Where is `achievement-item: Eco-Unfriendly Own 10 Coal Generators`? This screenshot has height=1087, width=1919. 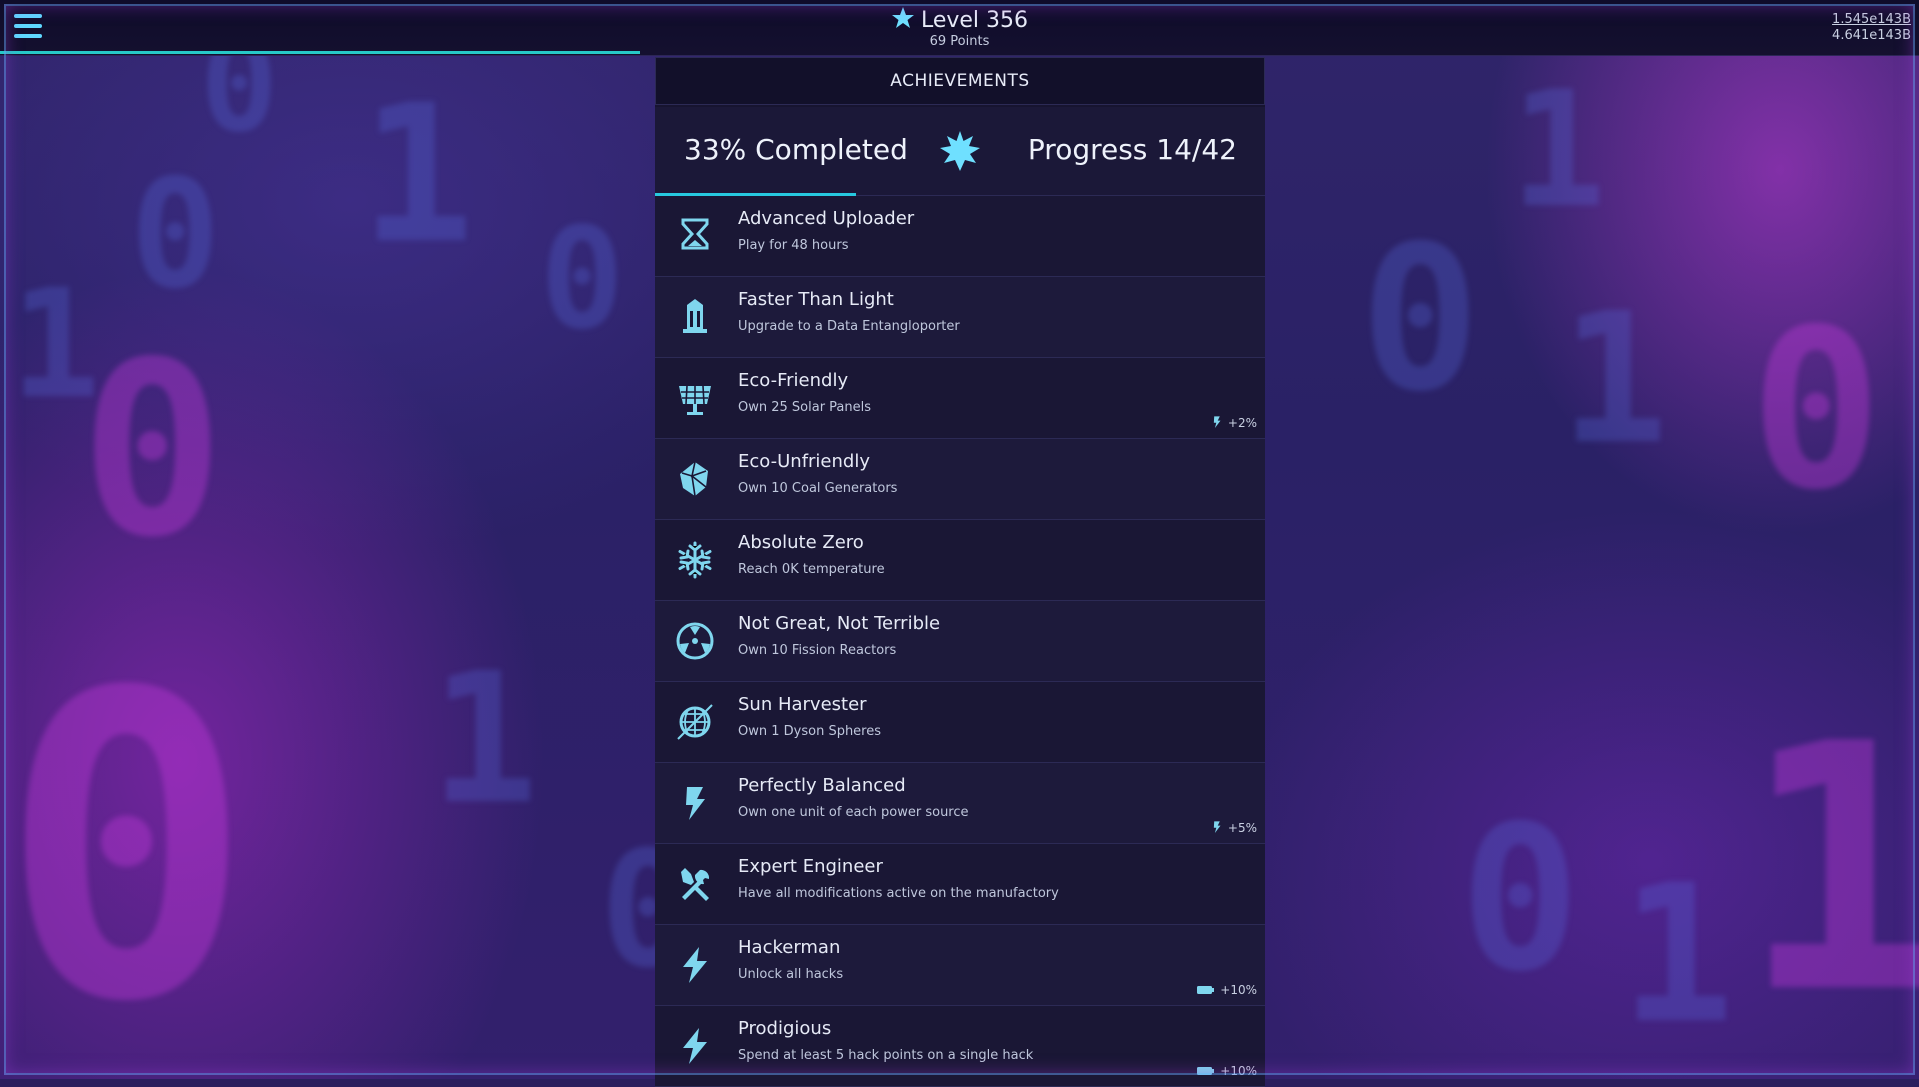
achievement-item: Eco-Unfriendly Own 10 Coal Generators is located at coordinates (960, 479).